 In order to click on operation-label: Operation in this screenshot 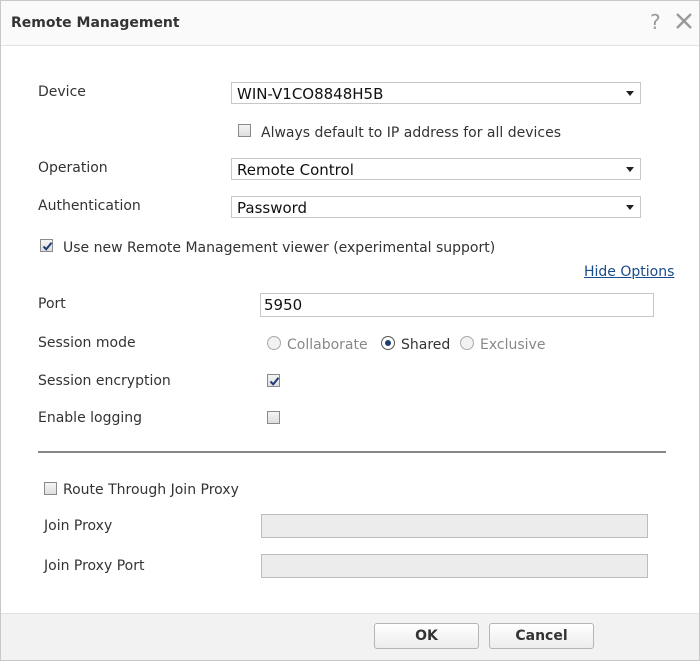, I will do `click(73, 168)`.